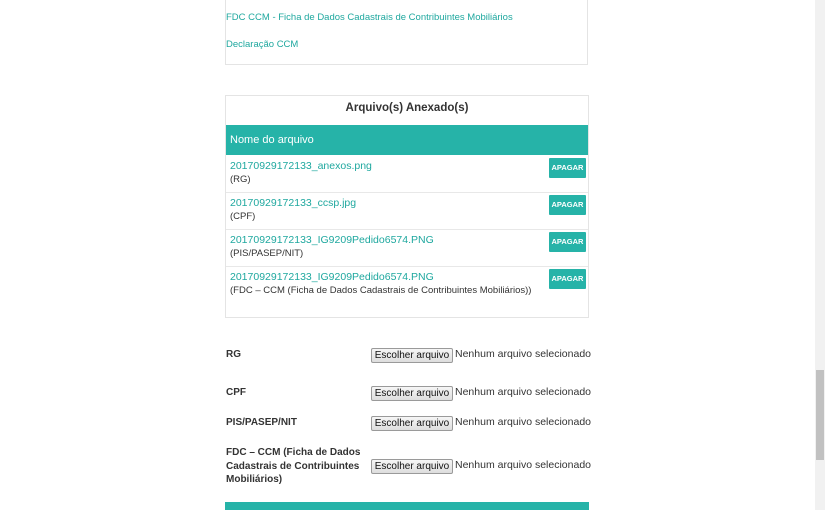 The image size is (825, 510). I want to click on attachment-file-type: (RG), so click(240, 179).